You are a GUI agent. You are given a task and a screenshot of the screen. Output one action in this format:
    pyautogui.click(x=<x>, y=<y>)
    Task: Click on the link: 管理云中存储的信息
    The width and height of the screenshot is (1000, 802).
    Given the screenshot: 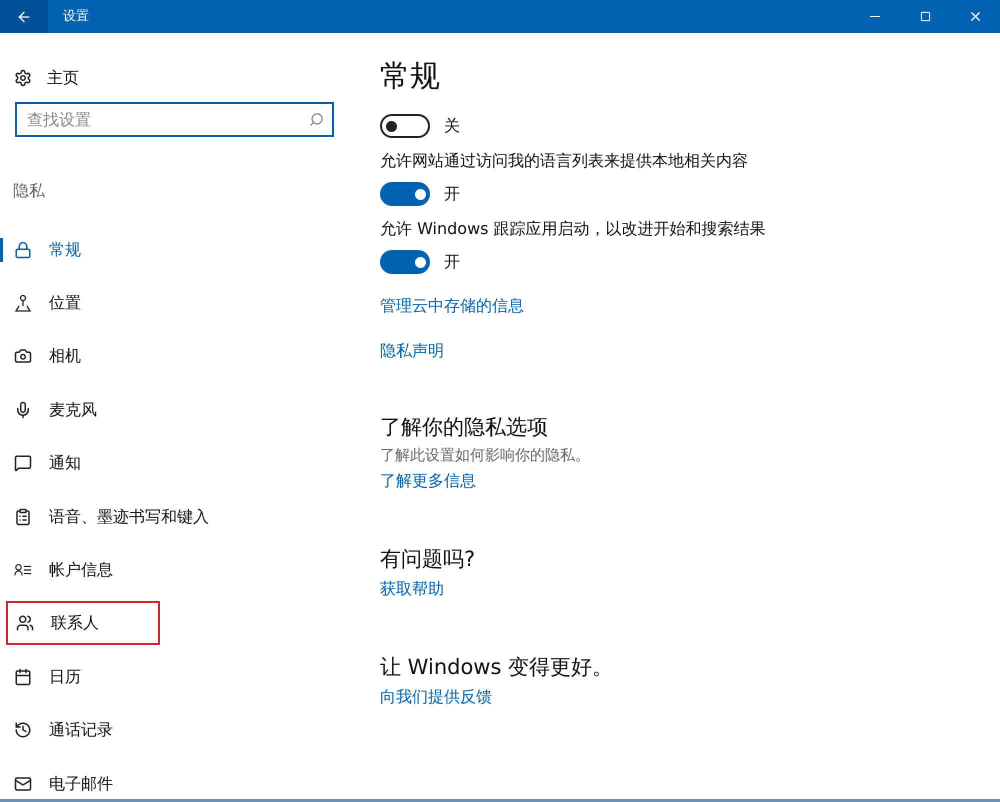 What is the action you would take?
    pyautogui.click(x=452, y=306)
    